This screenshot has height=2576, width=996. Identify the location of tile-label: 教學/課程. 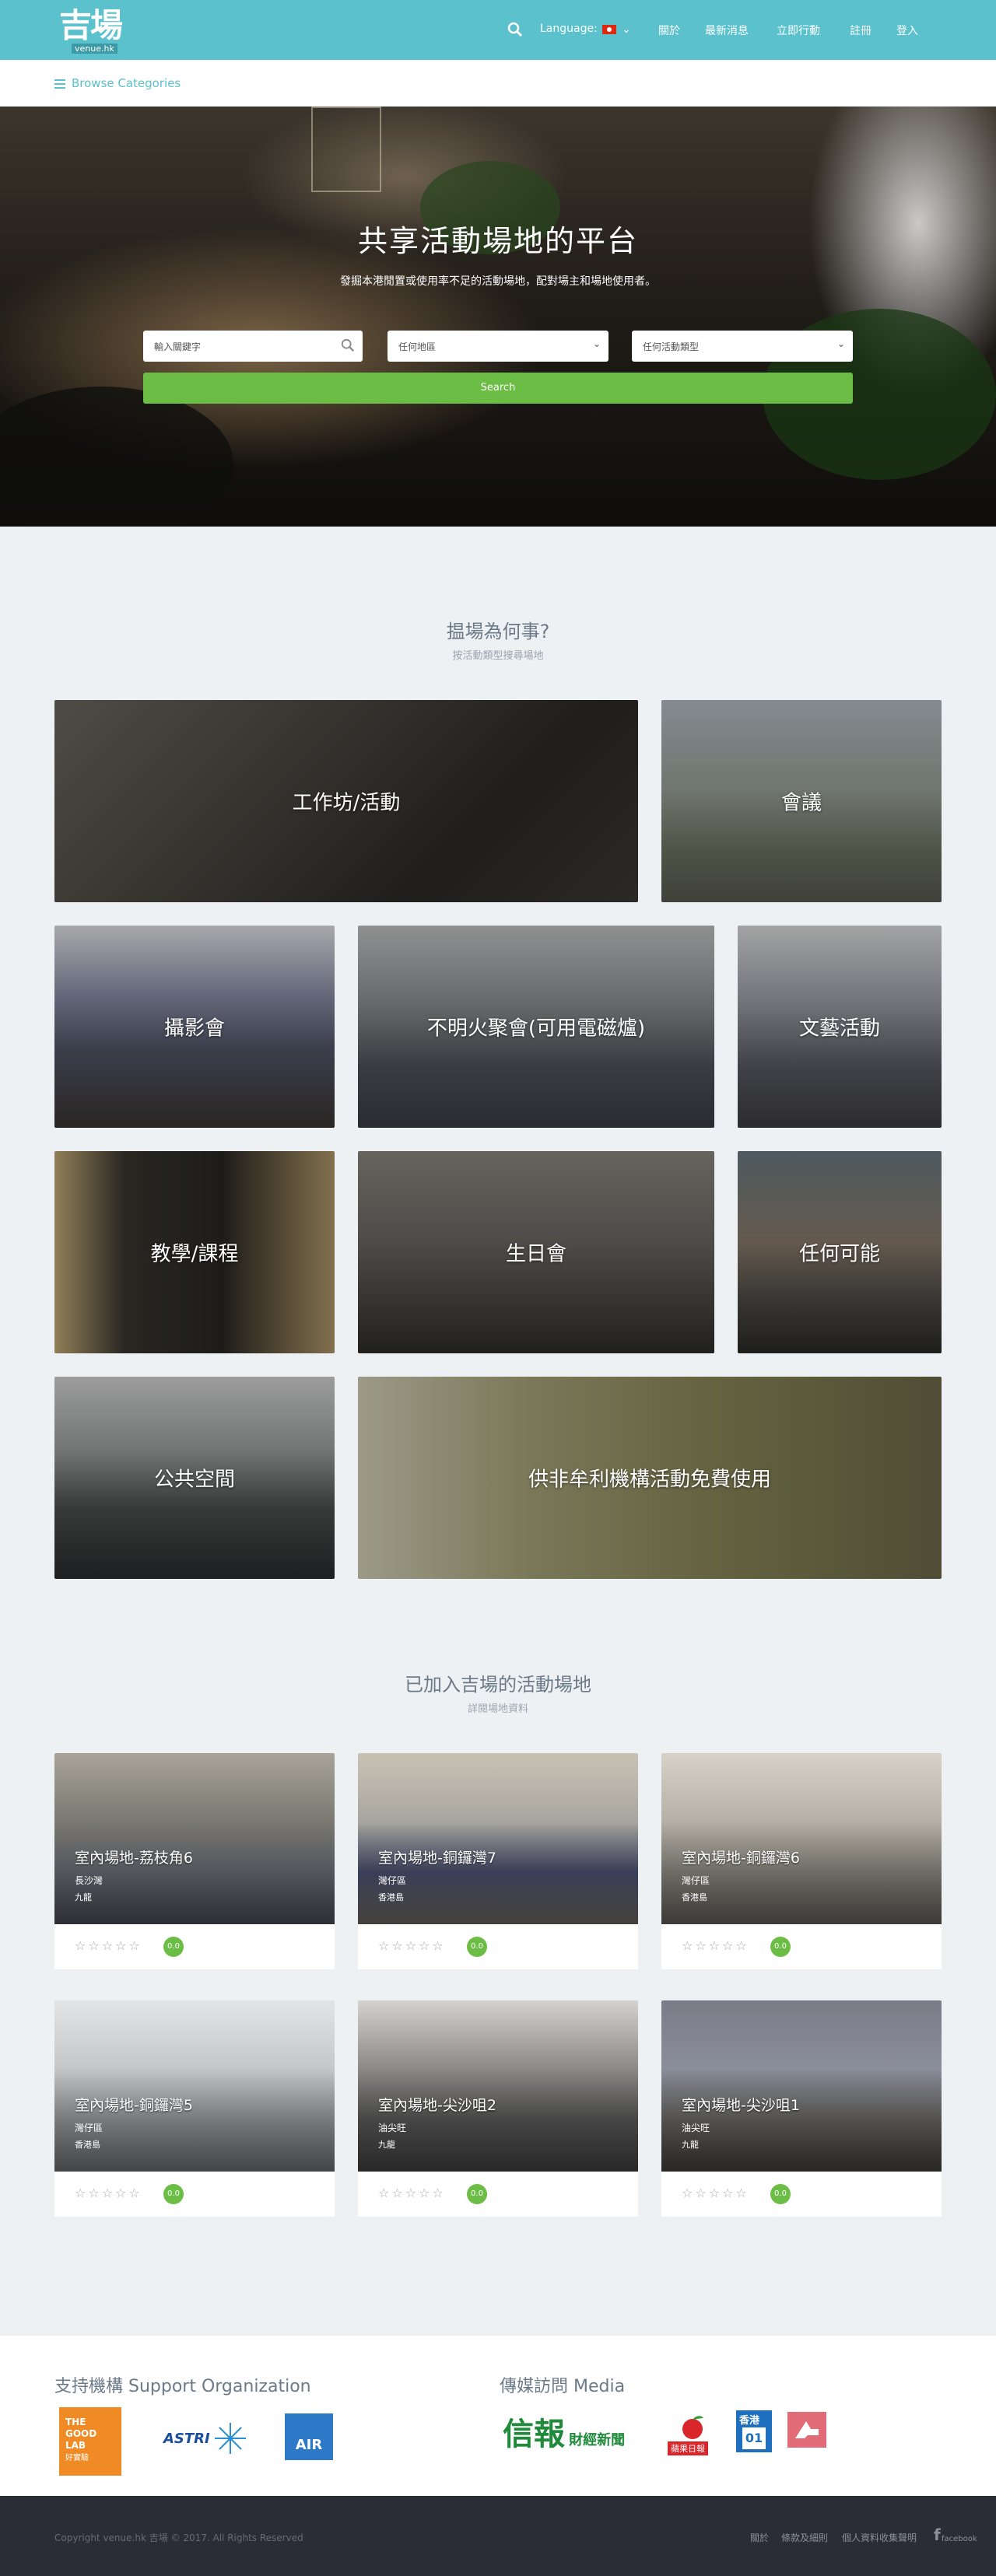
(194, 1254).